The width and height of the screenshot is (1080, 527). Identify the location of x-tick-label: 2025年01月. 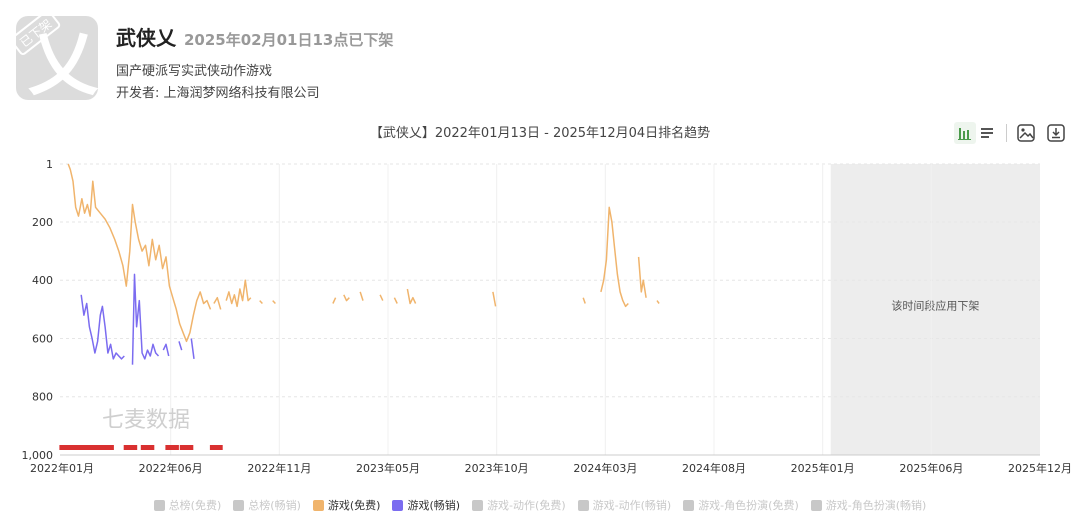
(823, 468).